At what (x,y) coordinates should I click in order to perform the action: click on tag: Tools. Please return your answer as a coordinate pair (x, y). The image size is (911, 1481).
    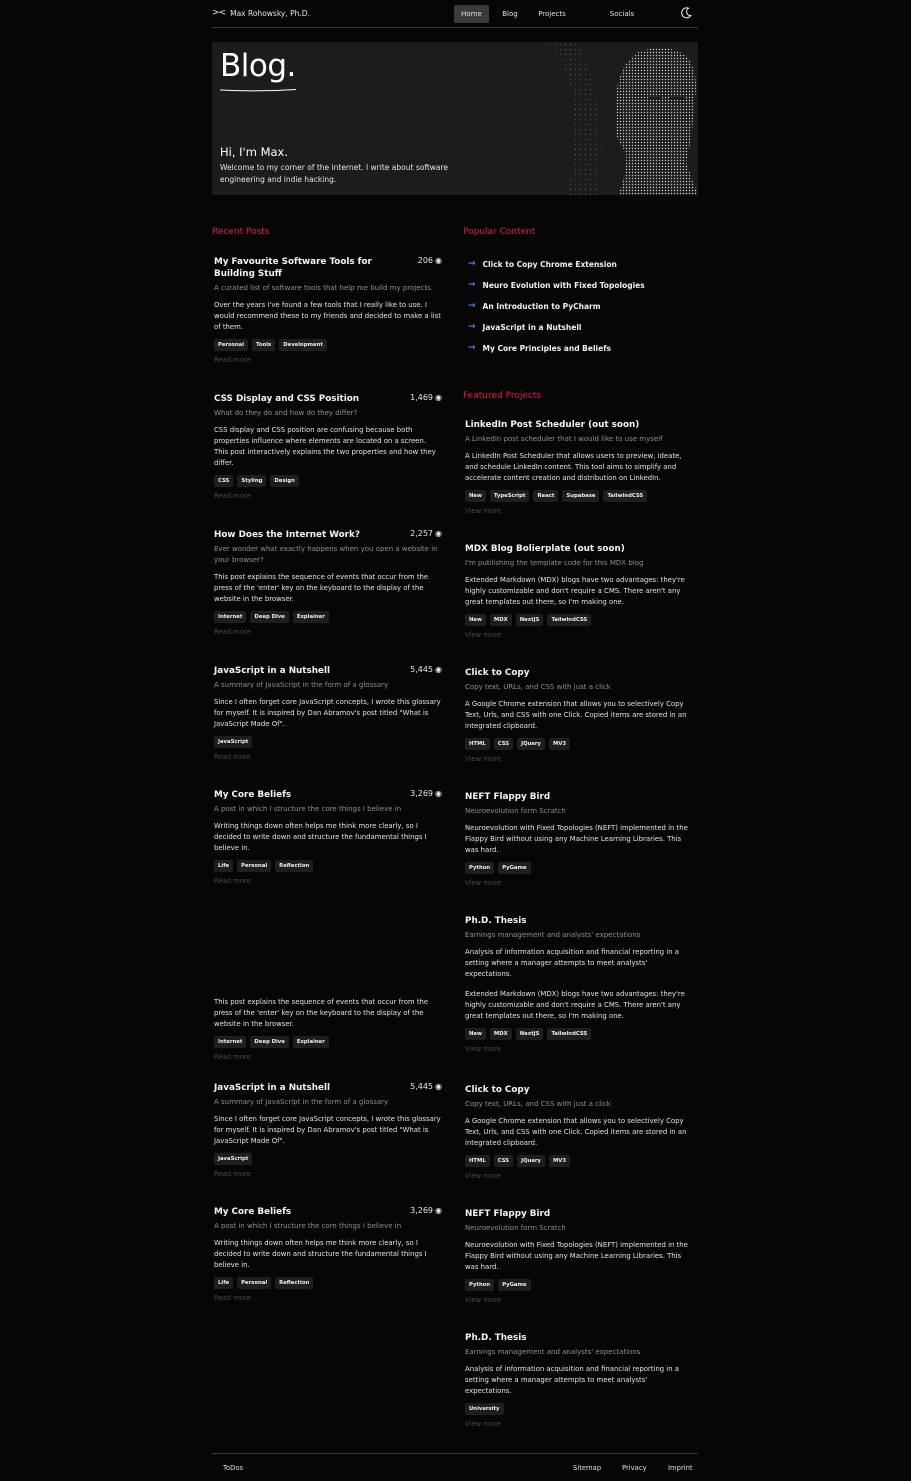
    Looking at the image, I should click on (264, 345).